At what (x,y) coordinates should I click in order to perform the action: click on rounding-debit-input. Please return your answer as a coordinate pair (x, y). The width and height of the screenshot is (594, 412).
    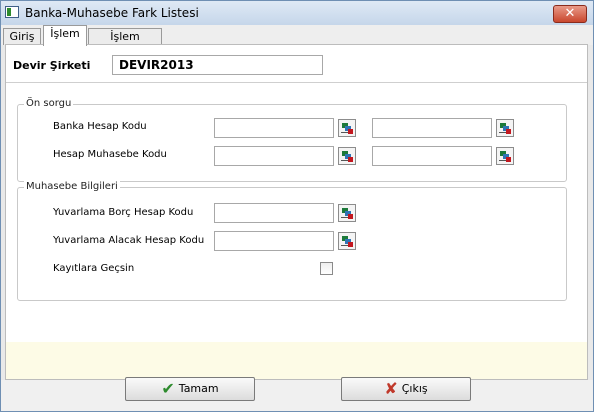
    Looking at the image, I should click on (274, 213).